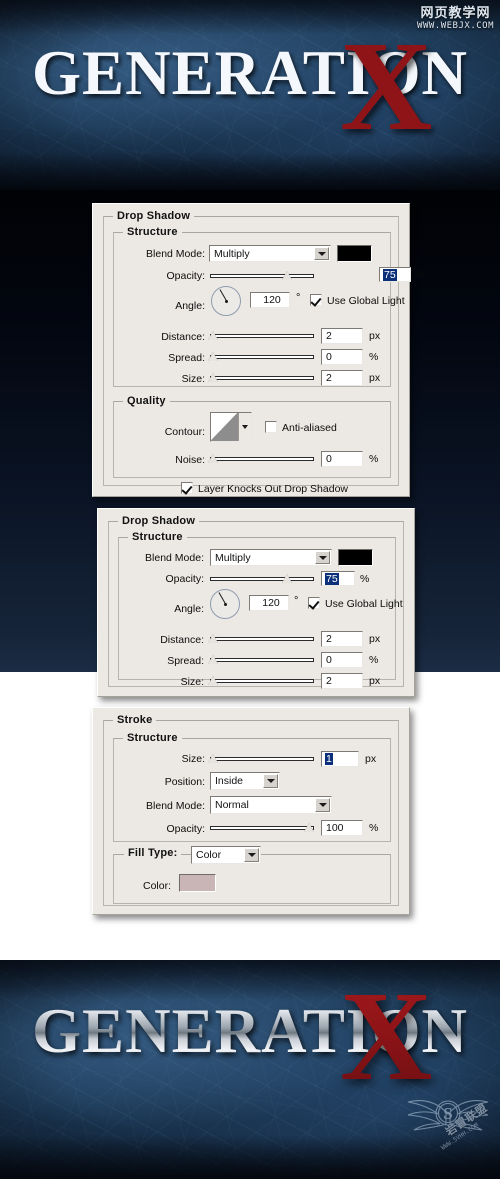 Image resolution: width=500 pixels, height=1179 pixels. What do you see at coordinates (251, 855) in the screenshot?
I see `chevron-down-icon-fill` at bounding box center [251, 855].